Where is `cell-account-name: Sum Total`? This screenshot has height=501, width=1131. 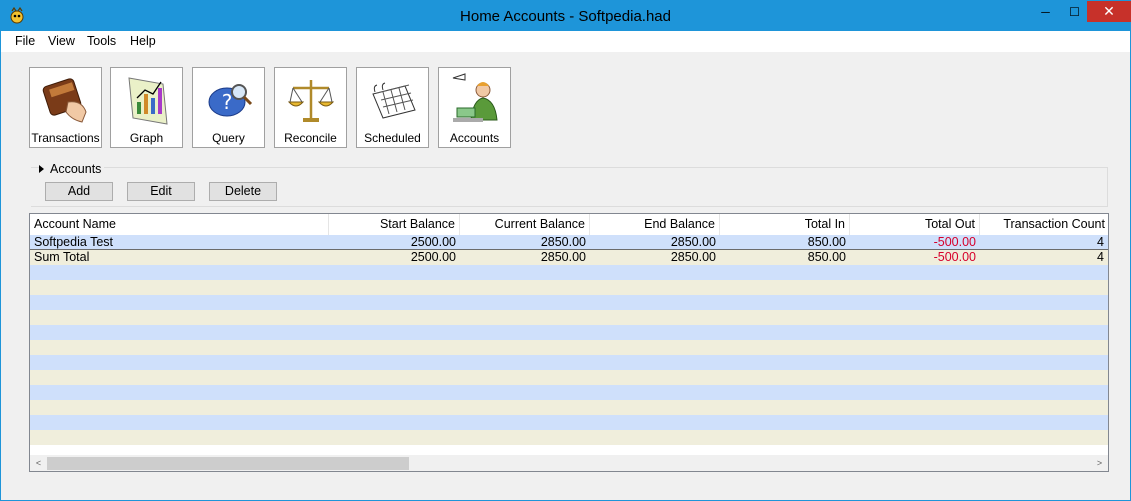 cell-account-name: Sum Total is located at coordinates (62, 257).